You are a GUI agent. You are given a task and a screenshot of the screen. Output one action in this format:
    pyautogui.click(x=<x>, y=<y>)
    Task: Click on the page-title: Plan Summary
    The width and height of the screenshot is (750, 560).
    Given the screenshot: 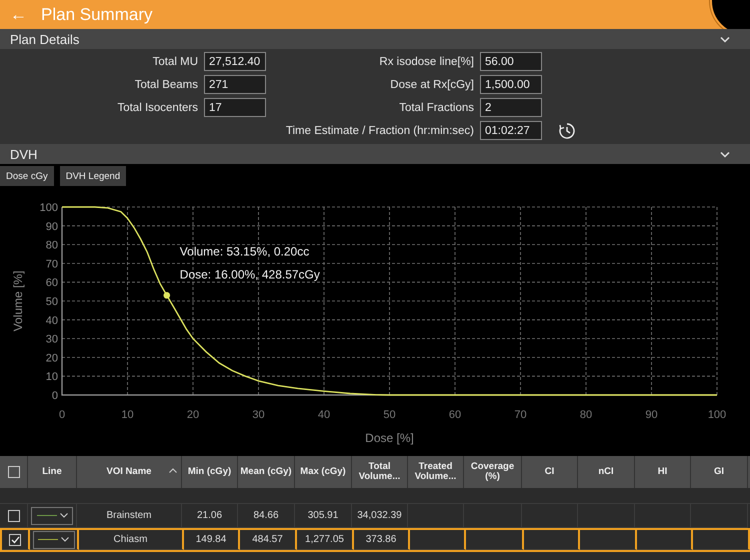 What is the action you would take?
    pyautogui.click(x=96, y=14)
    